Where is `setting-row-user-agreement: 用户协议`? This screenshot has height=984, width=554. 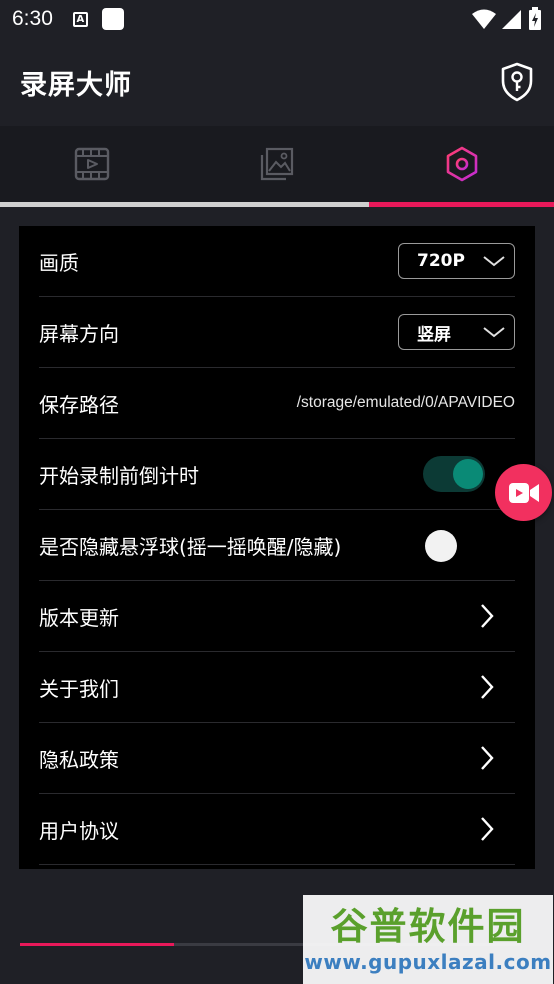 setting-row-user-agreement: 用户协议 is located at coordinates (277, 829).